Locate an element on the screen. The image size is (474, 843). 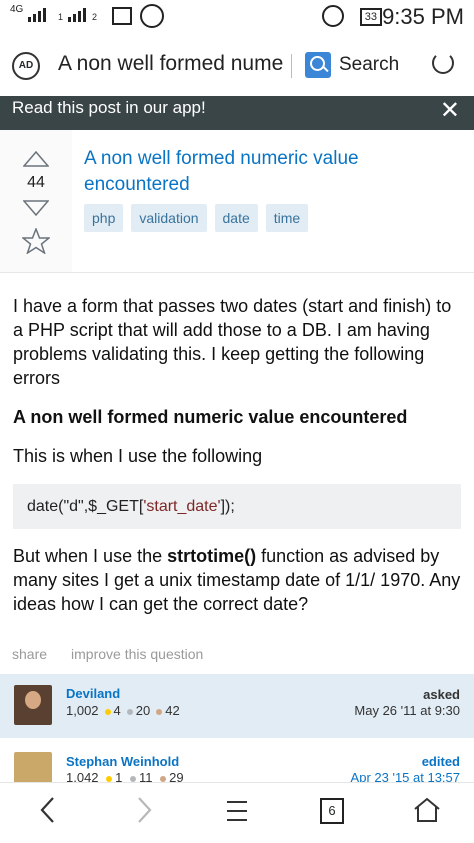
search-icon is located at coordinates (318, 65).